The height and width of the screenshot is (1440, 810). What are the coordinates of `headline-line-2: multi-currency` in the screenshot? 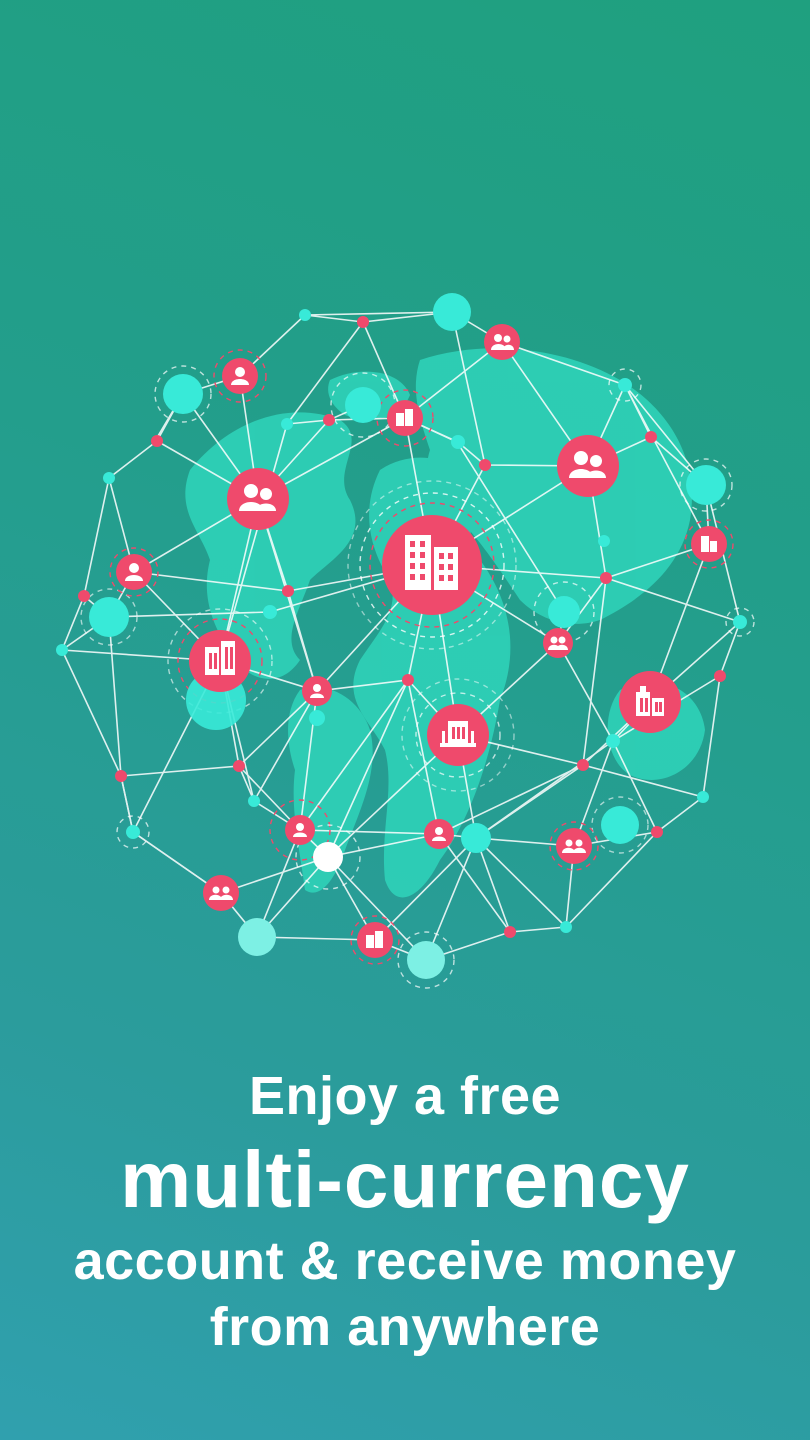 It's located at (405, 1179).